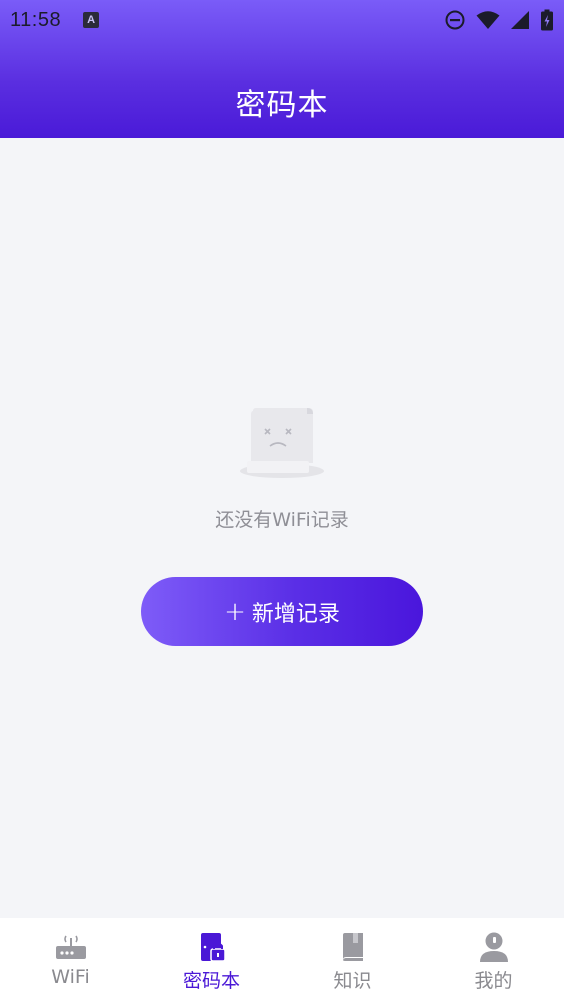 The image size is (564, 1004). Describe the element at coordinates (282, 520) in the screenshot. I see `empty-message: 还没有WiFi记录` at that location.